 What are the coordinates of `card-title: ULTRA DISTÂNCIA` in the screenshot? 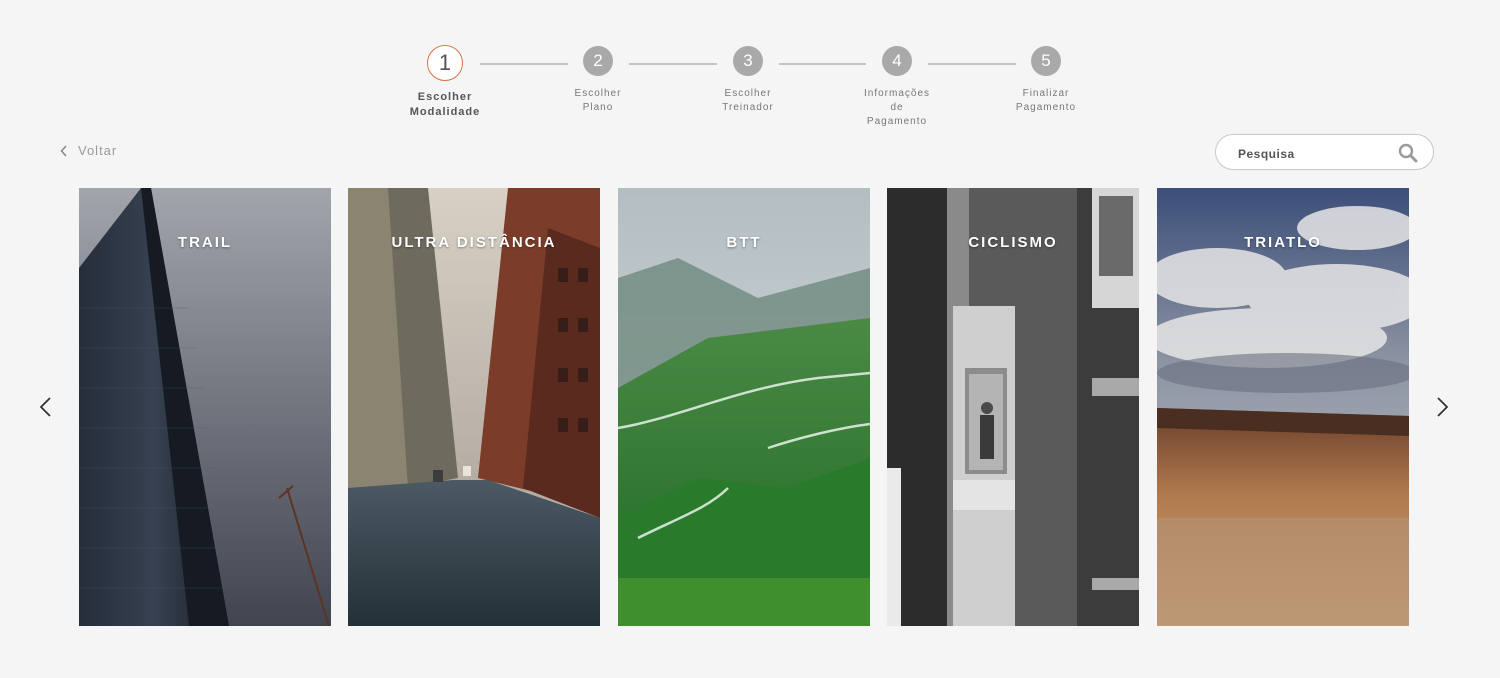 It's located at (474, 242).